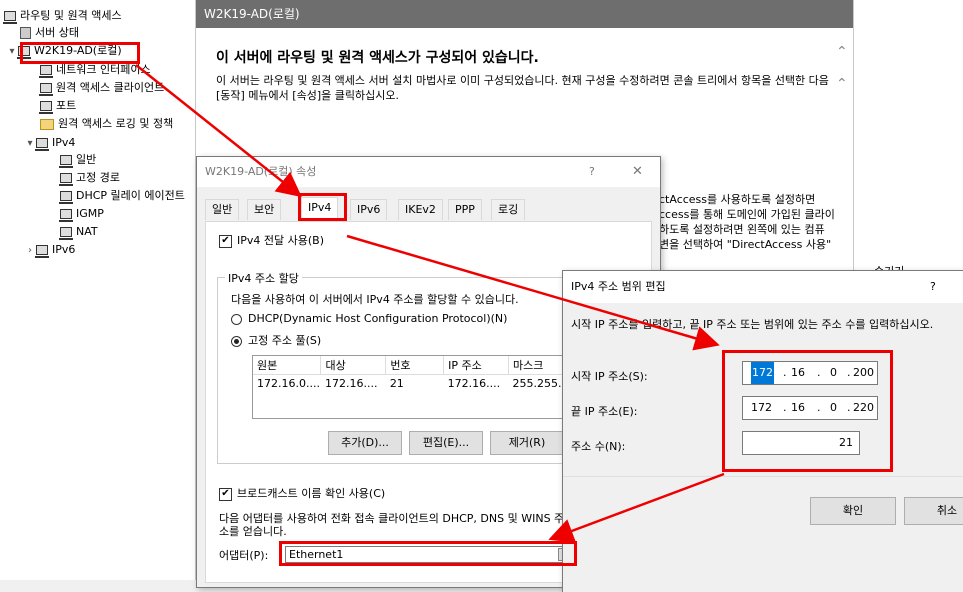  What do you see at coordinates (87, 231) in the screenshot?
I see `tree-node-label: NAT` at bounding box center [87, 231].